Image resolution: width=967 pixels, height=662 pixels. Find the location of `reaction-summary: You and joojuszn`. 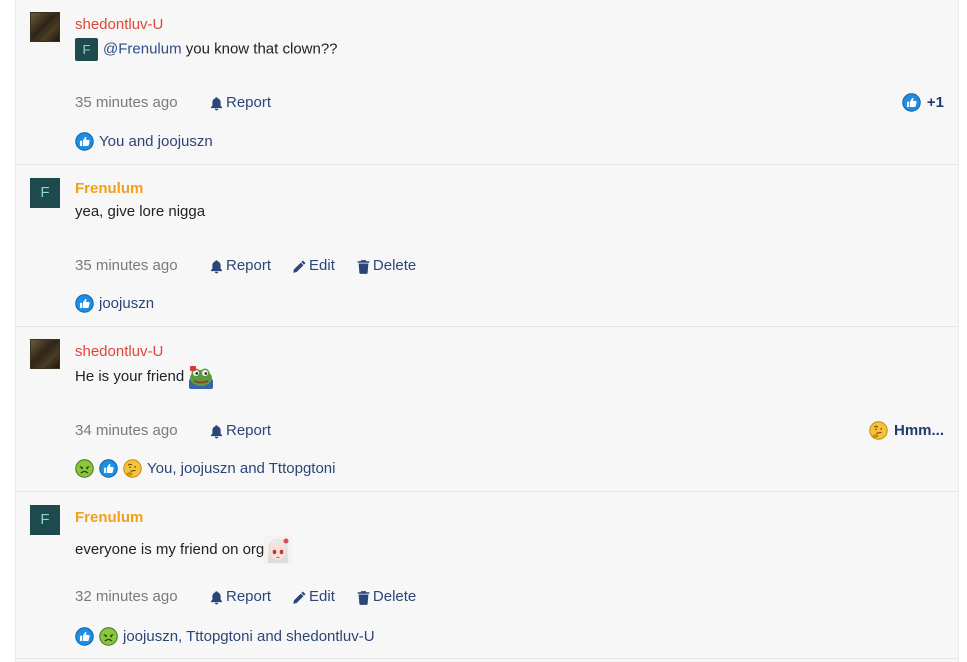

reaction-summary: You and joojuszn is located at coordinates (144, 141).